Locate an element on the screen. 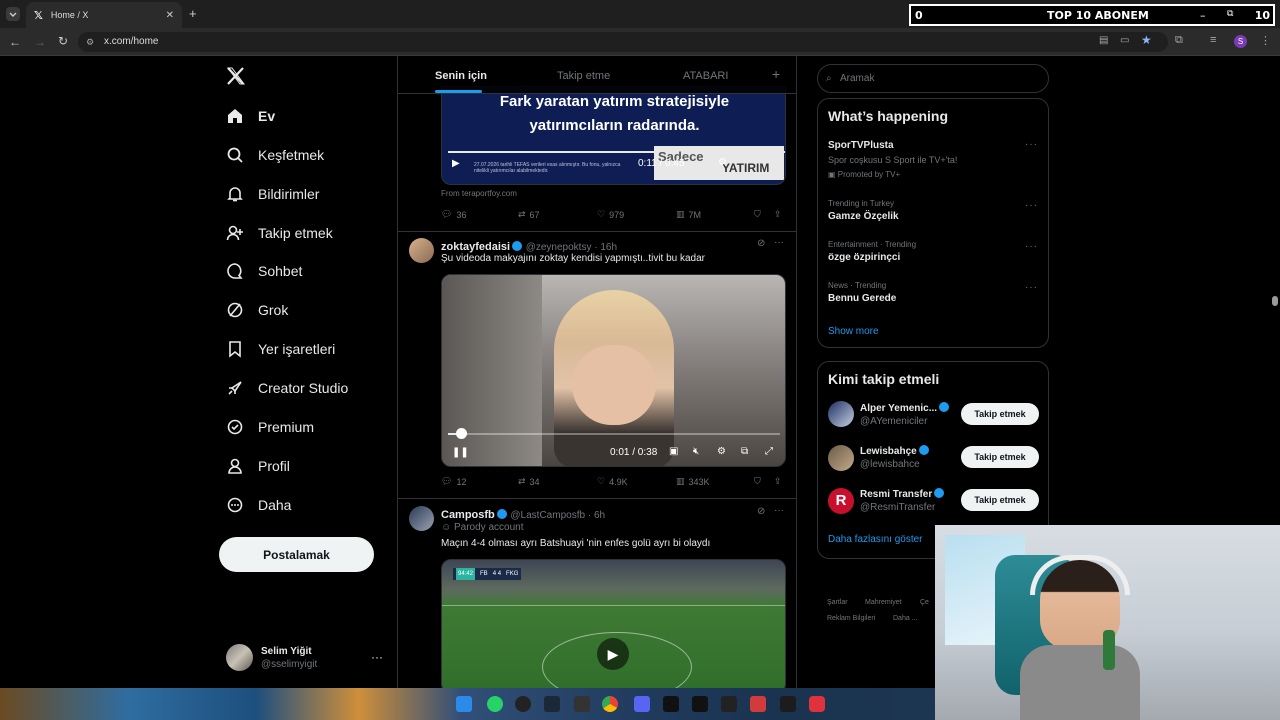 The height and width of the screenshot is (720, 1280). nav-item-6: Grok is located at coordinates (257, 310).